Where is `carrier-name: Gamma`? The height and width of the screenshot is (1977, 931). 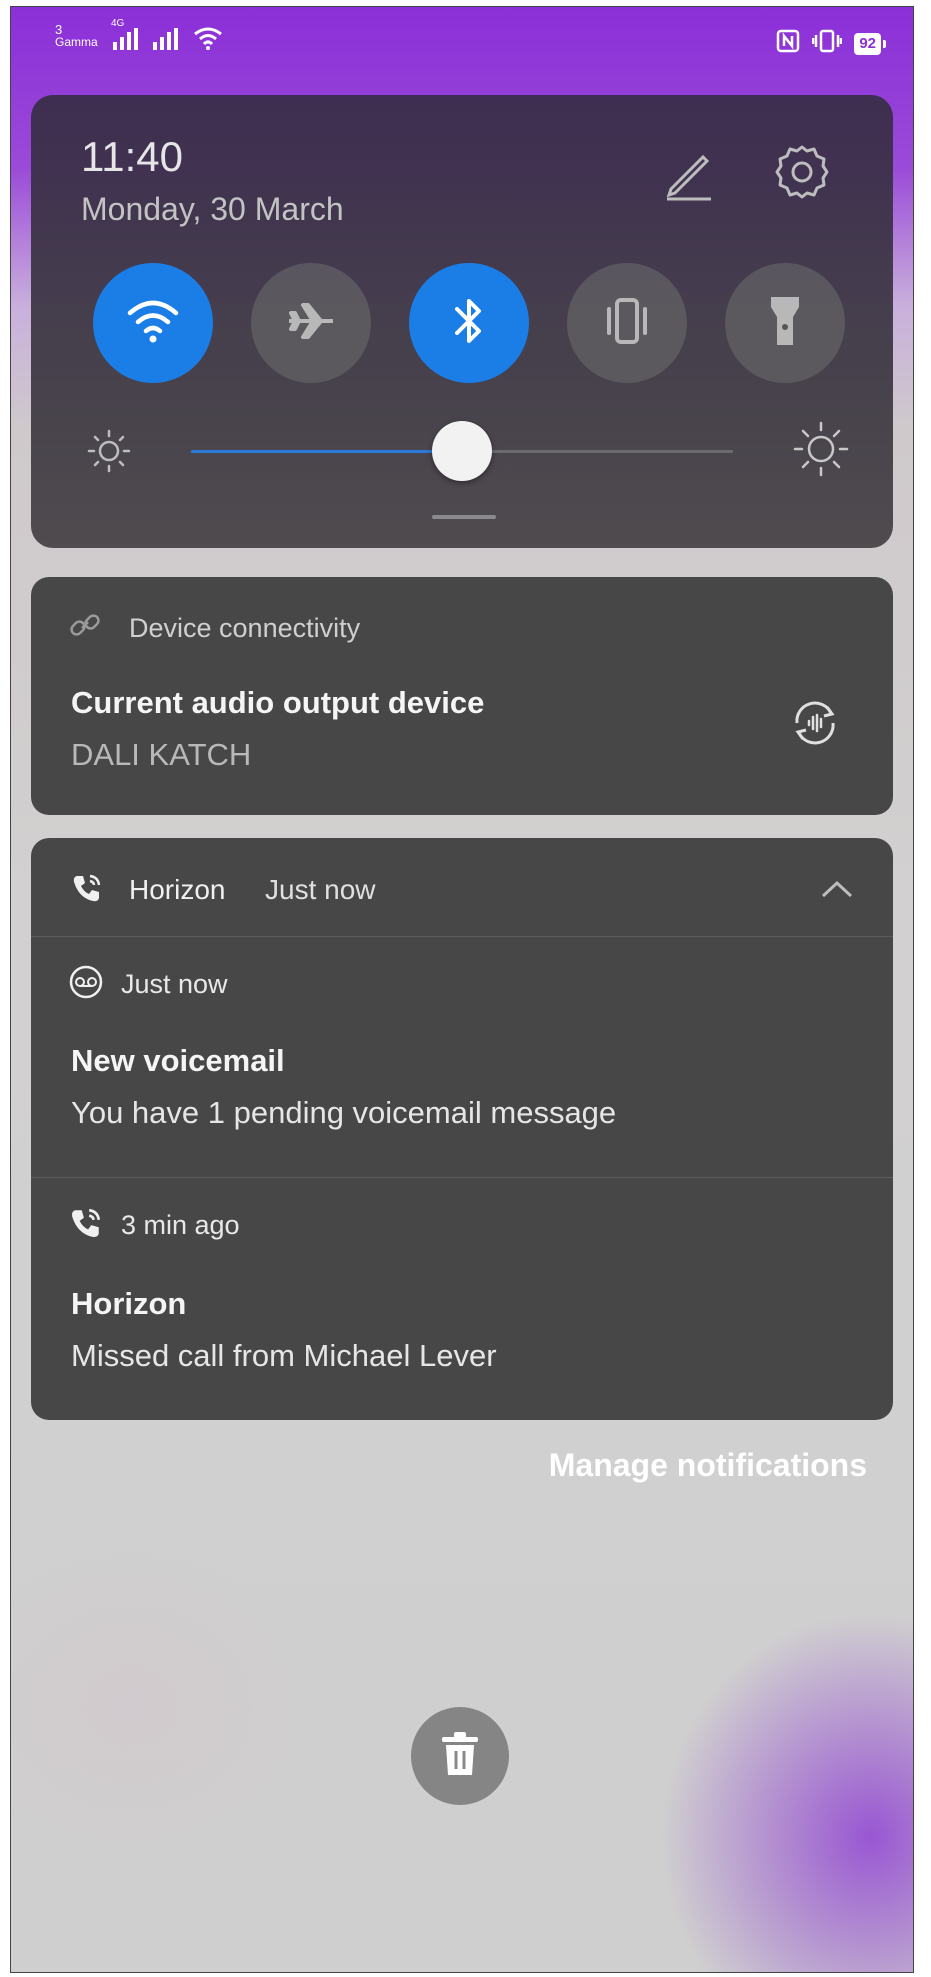 carrier-name: Gamma is located at coordinates (76, 42).